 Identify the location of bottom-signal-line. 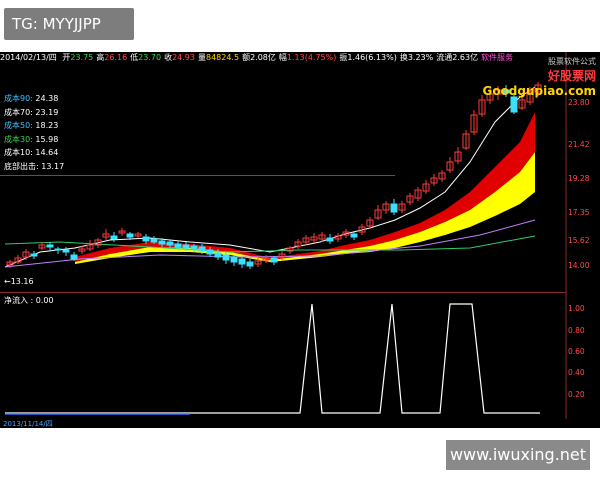
(197, 175).